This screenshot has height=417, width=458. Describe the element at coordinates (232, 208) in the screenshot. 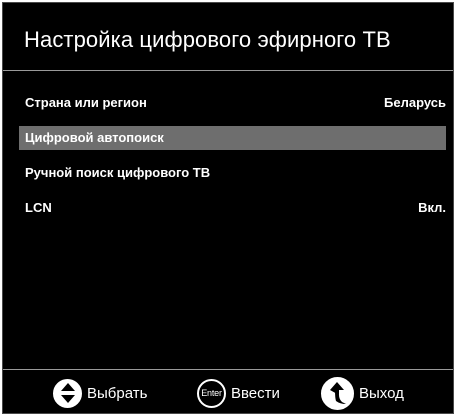

I see `menu-item-lcn: LCN Вкл.` at that location.